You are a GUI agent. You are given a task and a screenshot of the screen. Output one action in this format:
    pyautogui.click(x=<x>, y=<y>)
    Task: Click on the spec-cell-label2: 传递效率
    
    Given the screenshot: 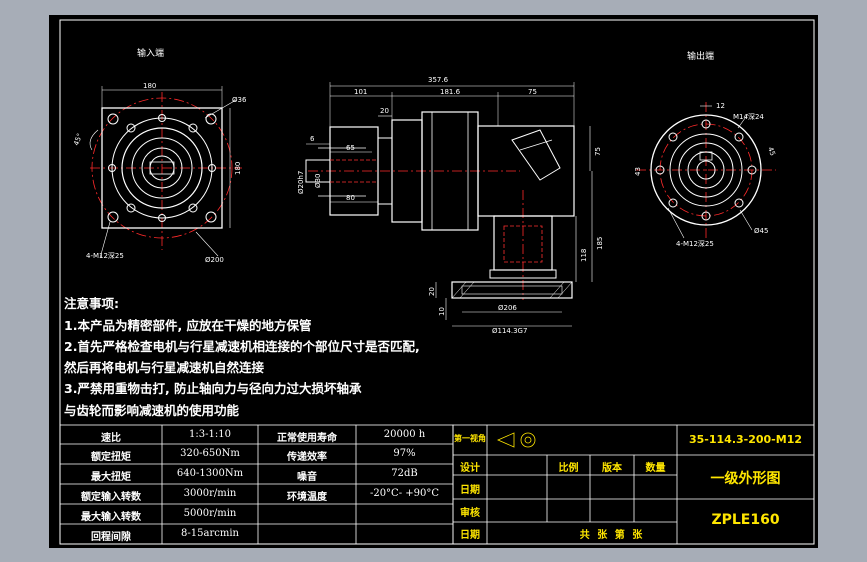 What is the action you would take?
    pyautogui.click(x=307, y=457)
    